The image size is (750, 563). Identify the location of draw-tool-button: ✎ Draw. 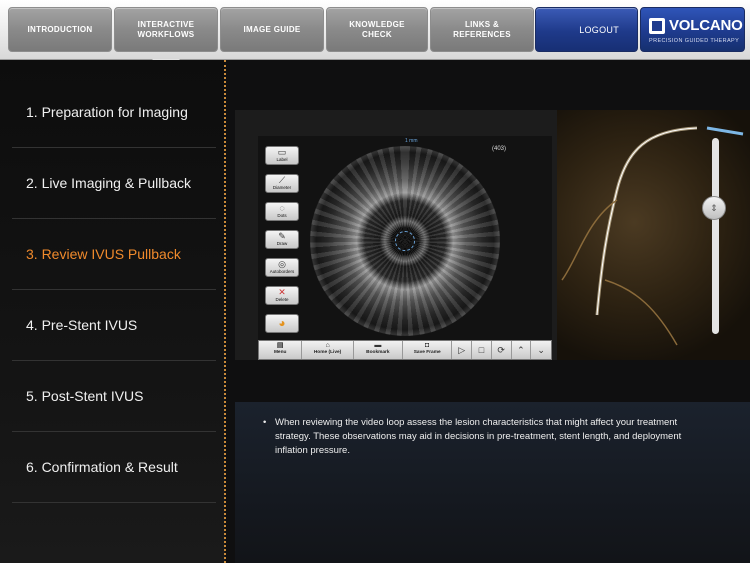
(282, 239).